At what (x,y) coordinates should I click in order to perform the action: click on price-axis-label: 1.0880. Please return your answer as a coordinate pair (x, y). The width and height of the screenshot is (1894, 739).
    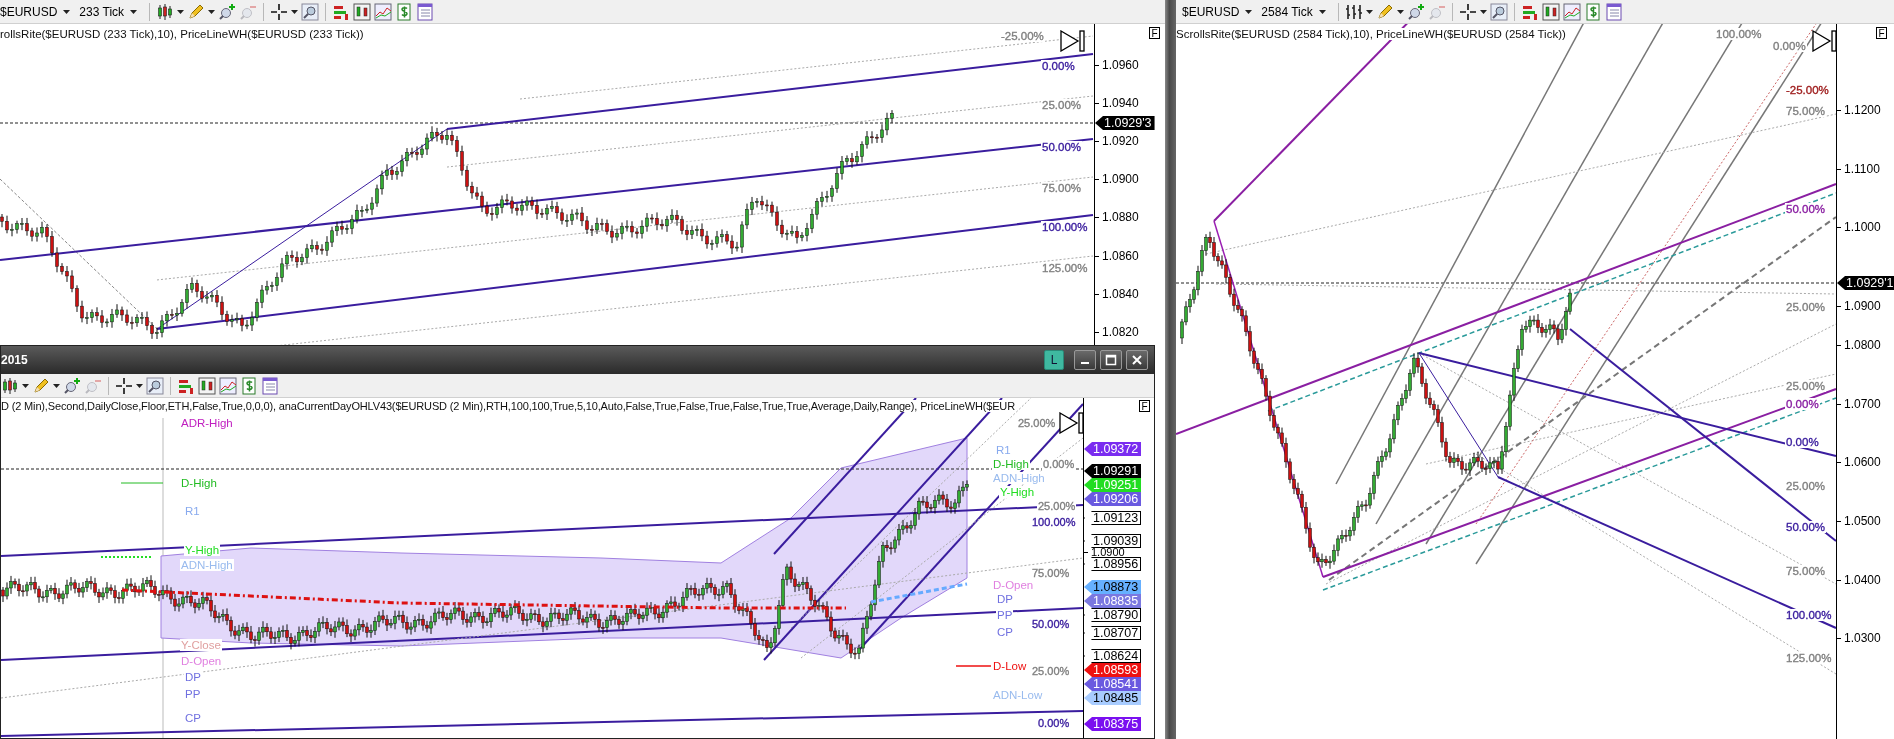
    Looking at the image, I should click on (1116, 217).